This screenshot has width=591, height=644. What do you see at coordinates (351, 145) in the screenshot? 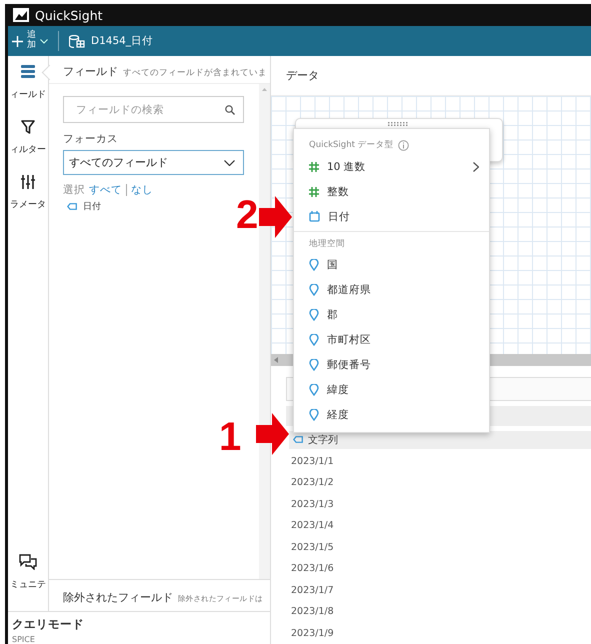
I see `menu-title: QuickSight データ型` at bounding box center [351, 145].